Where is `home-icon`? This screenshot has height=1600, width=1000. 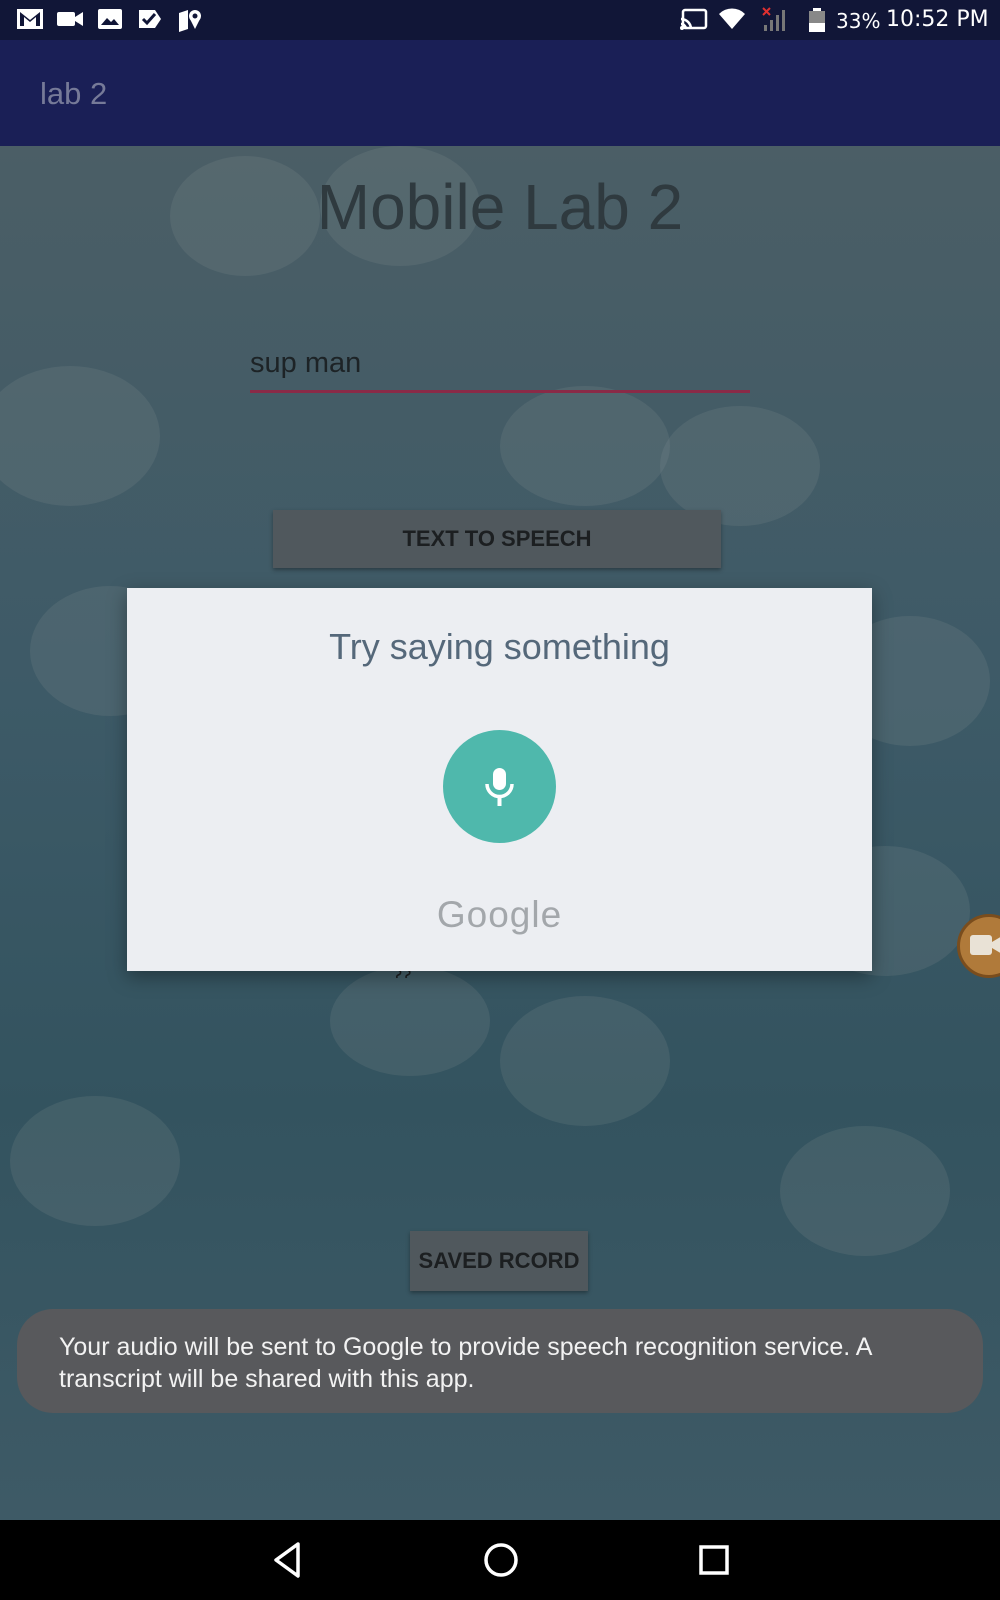 home-icon is located at coordinates (501, 1560).